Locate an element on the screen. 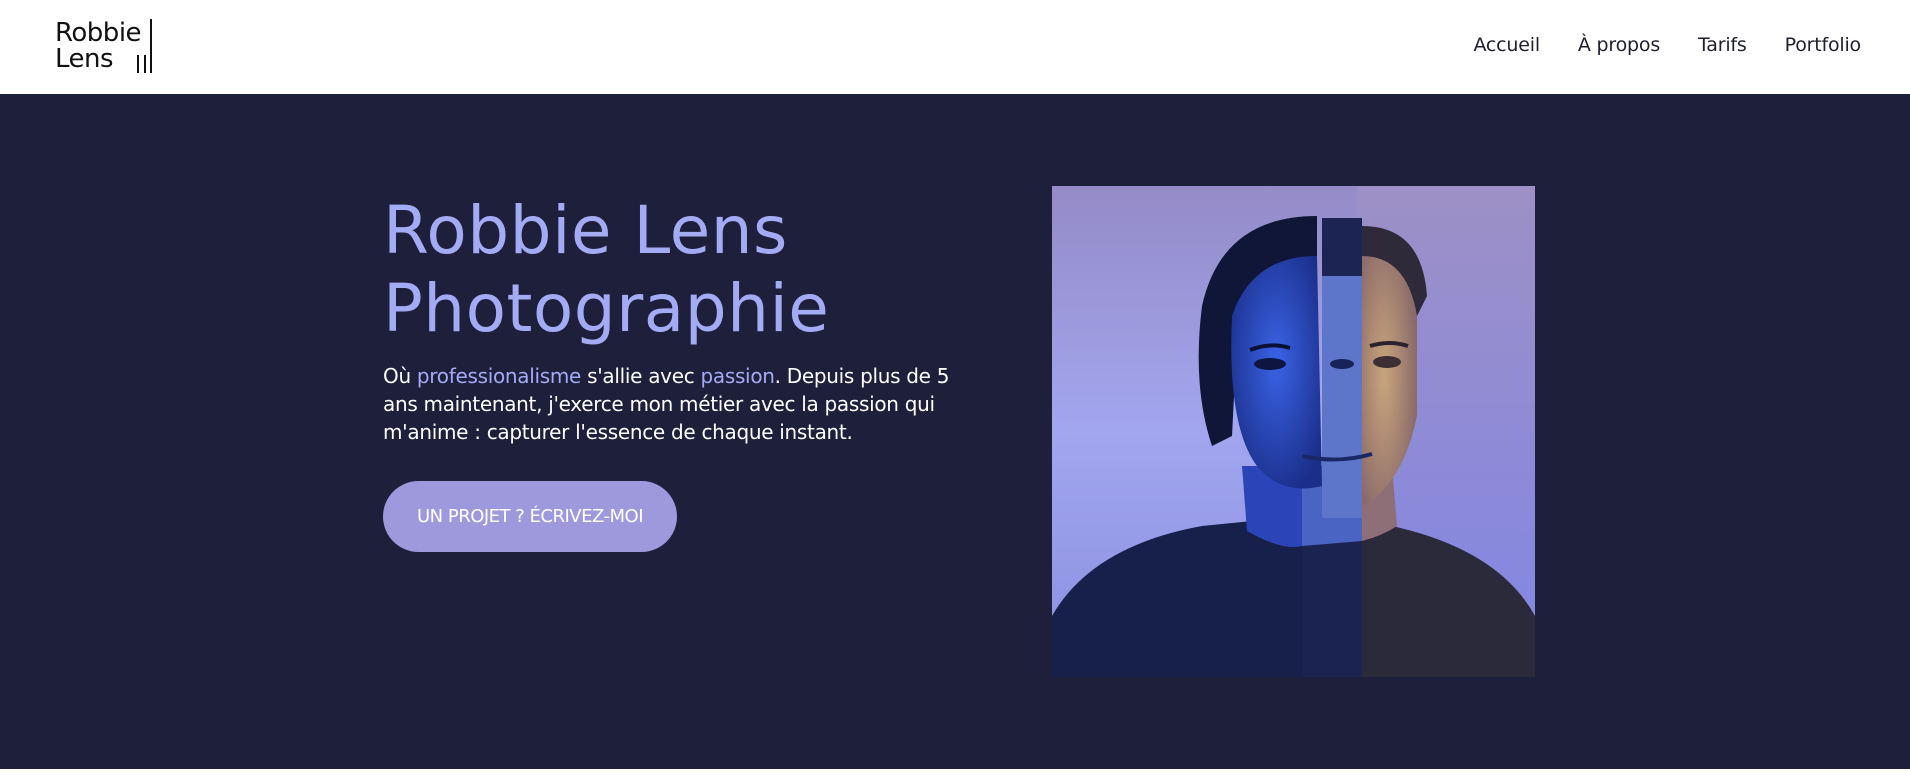  main-nav: Accueil À propos Tarifs Portfolio is located at coordinates (1667, 45).